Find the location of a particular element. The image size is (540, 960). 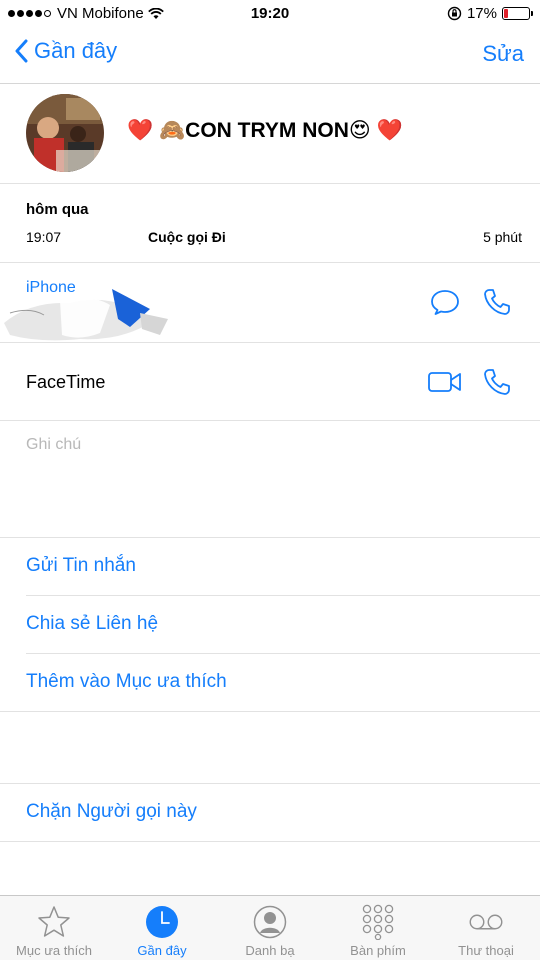

rotation-lock-icon is located at coordinates (454, 13).